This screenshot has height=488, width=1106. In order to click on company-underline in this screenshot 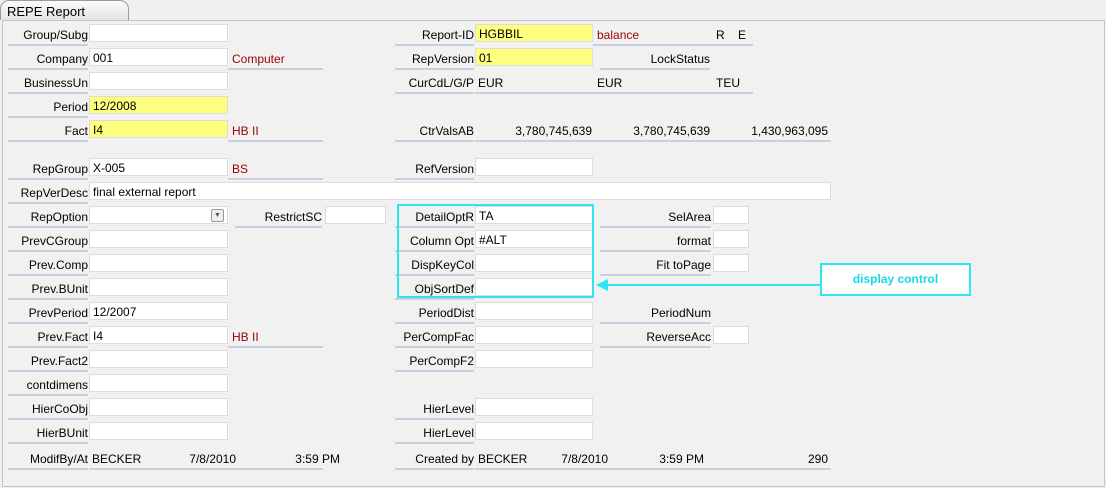, I will do `click(275, 69)`.